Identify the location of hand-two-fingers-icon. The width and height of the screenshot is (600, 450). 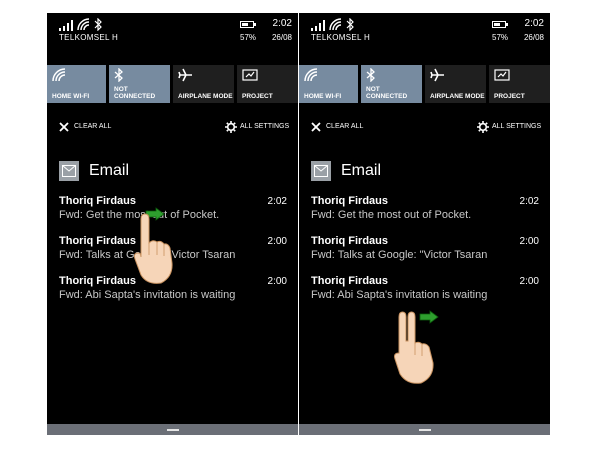
(414, 347).